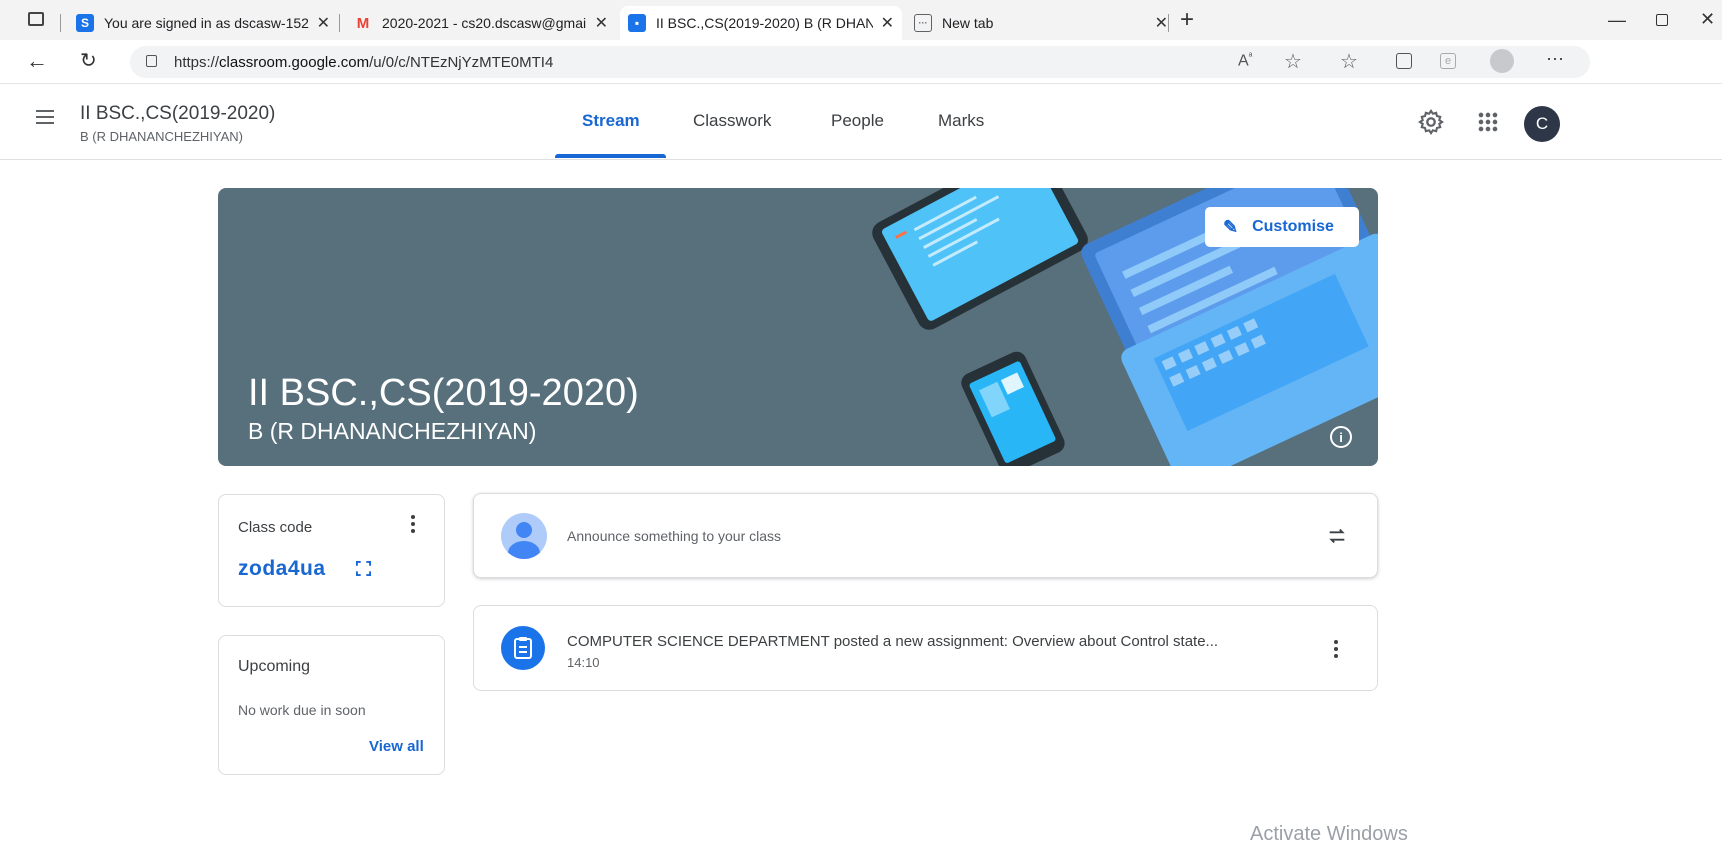  I want to click on favorites-icon: ☆, so click(1349, 61).